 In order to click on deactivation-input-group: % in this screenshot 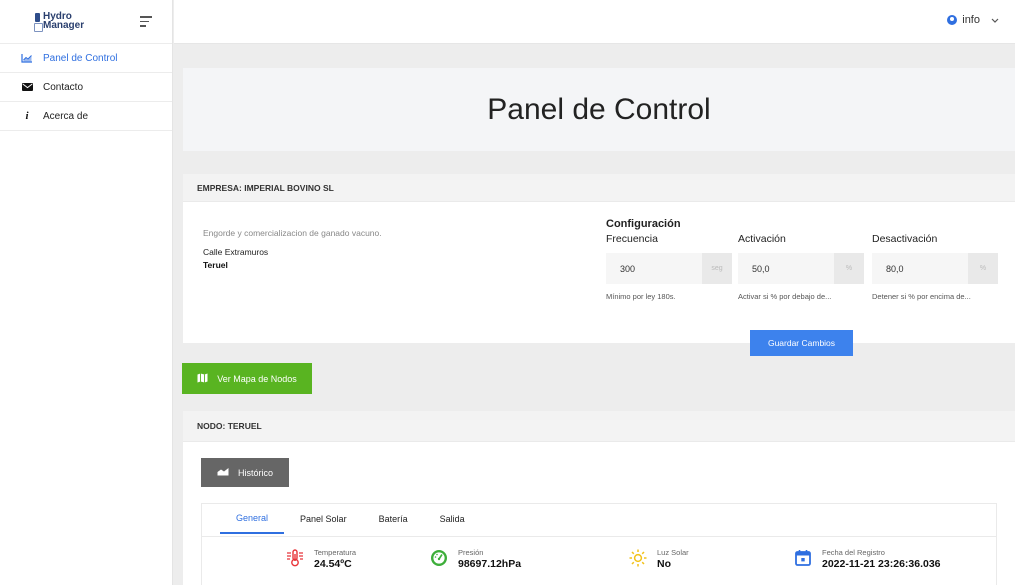, I will do `click(935, 268)`.